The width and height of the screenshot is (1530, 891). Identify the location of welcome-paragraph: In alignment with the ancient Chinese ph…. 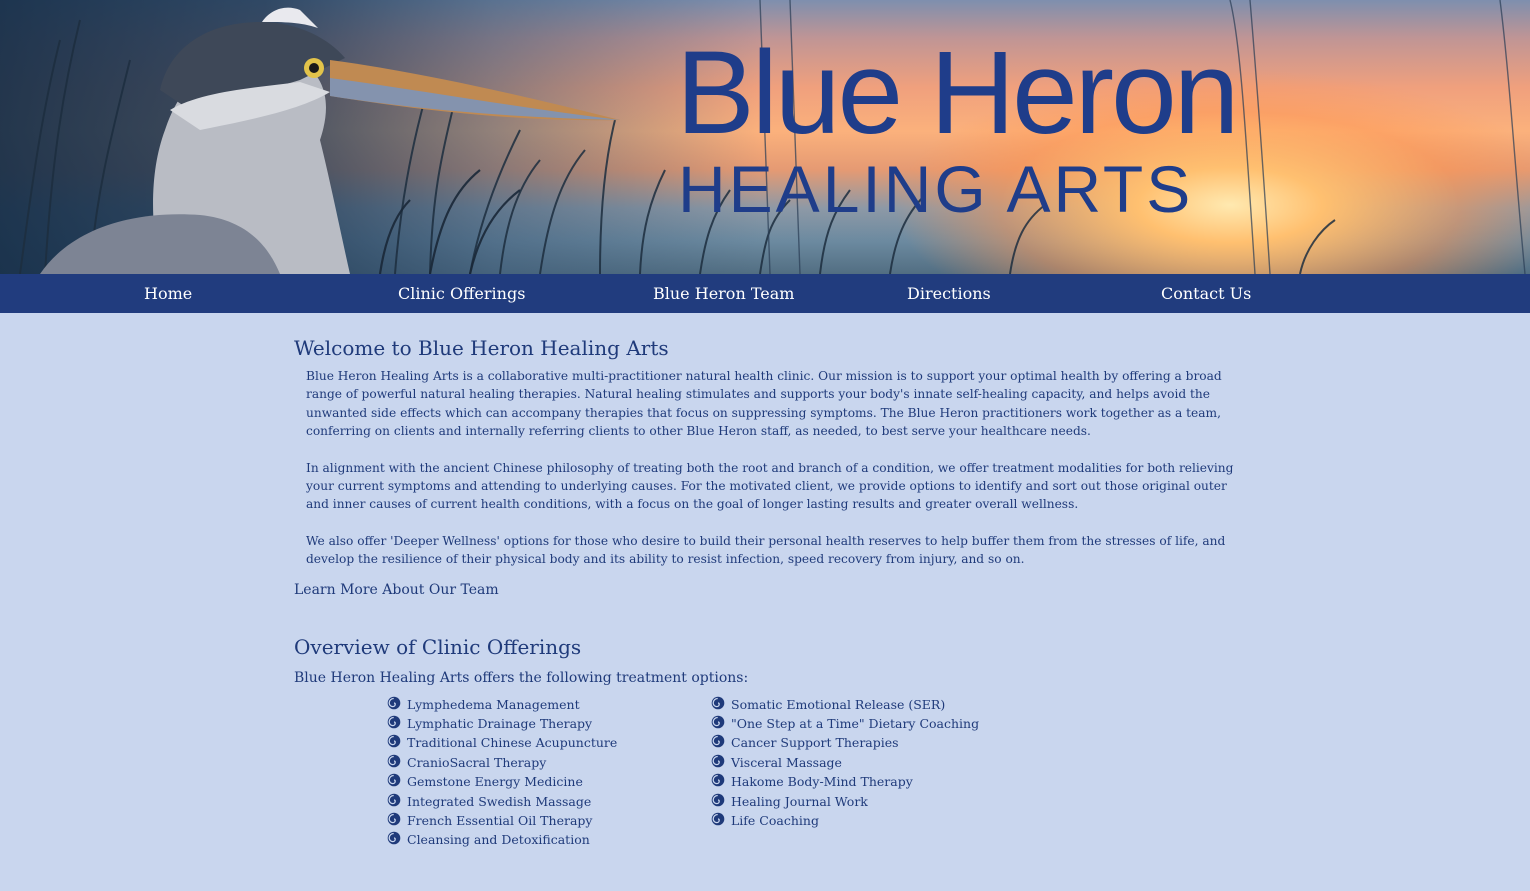
(770, 486).